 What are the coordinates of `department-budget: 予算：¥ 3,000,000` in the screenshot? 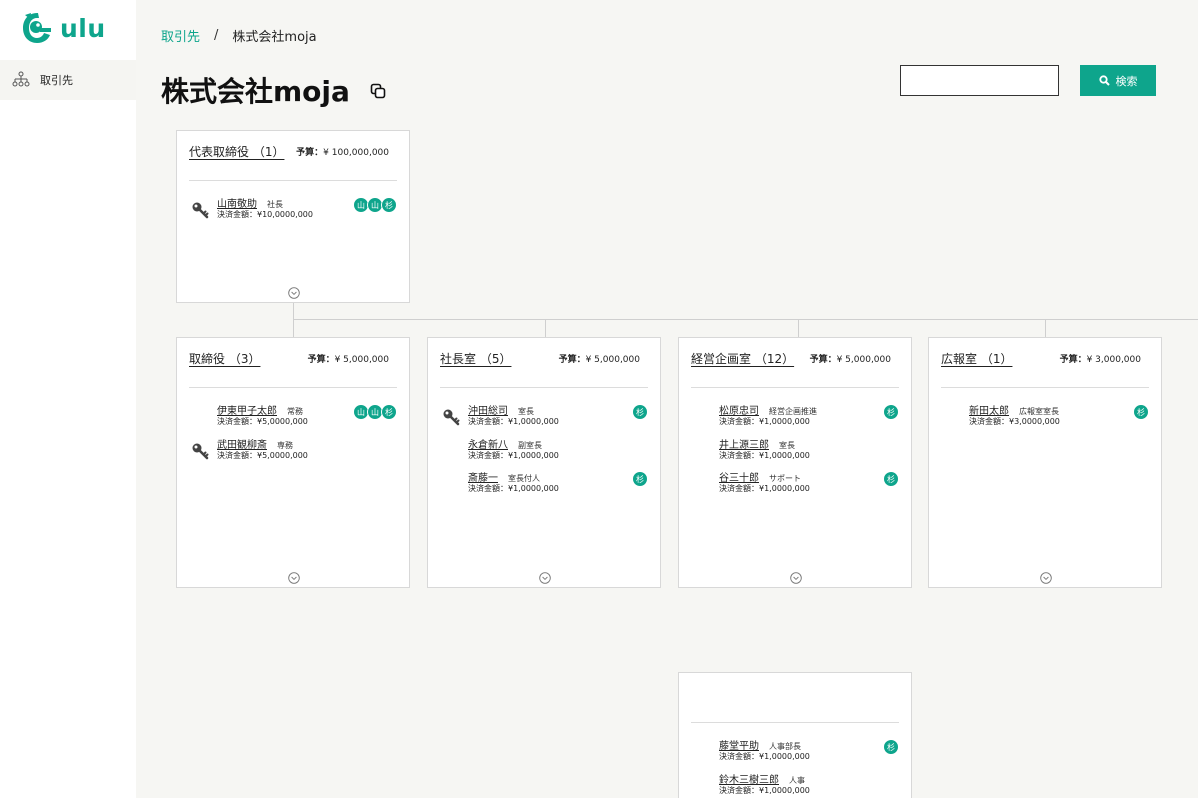 It's located at (1100, 358).